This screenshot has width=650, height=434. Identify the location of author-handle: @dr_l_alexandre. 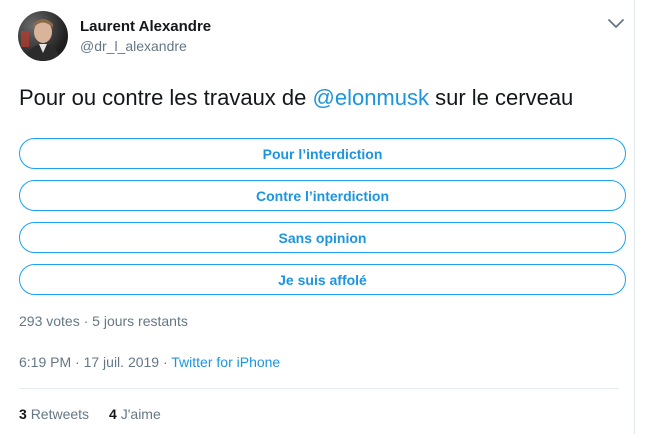
(145, 46).